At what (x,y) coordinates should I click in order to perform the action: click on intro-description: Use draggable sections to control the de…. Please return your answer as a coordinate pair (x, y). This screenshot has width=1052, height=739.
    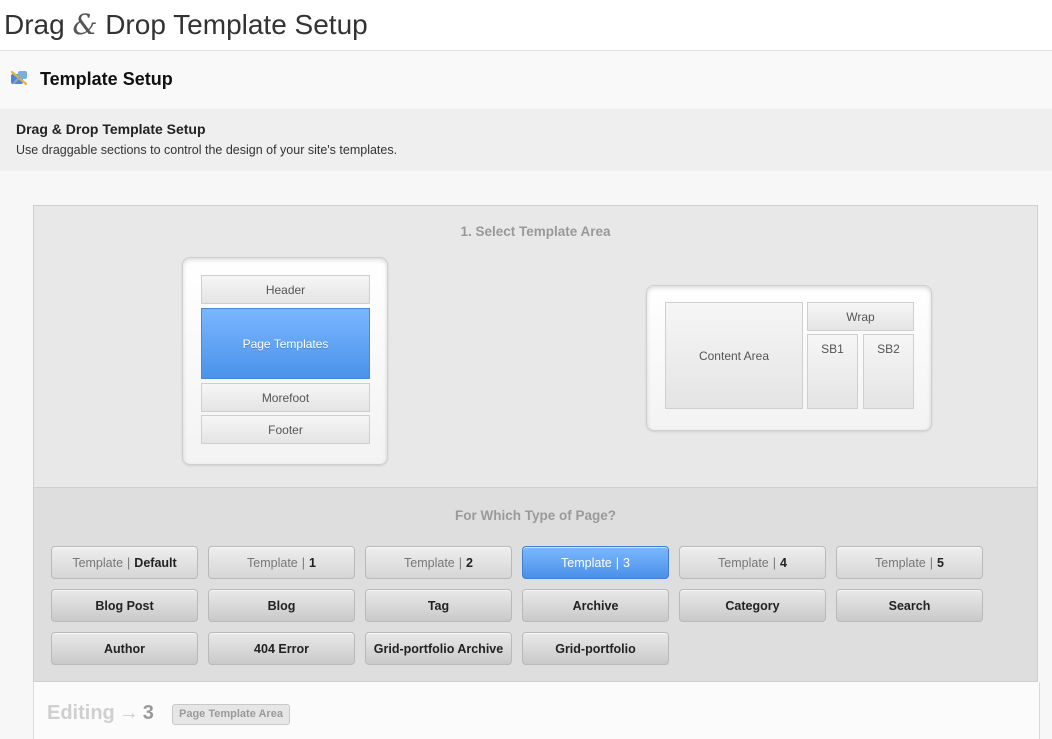
    Looking at the image, I should click on (207, 150).